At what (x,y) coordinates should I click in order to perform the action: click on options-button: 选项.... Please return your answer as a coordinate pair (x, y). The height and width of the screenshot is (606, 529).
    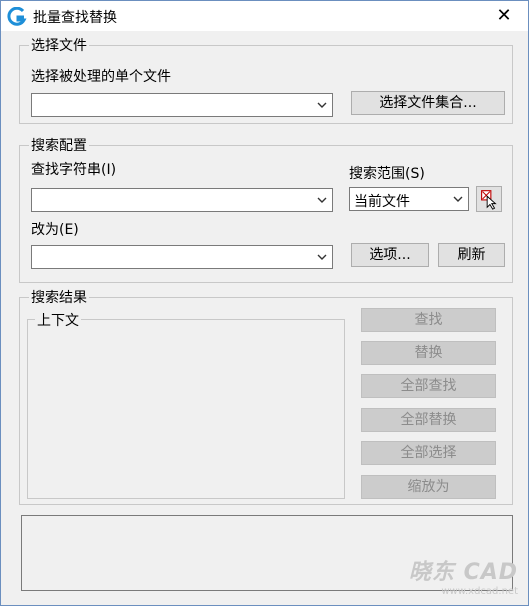
    Looking at the image, I should click on (390, 255).